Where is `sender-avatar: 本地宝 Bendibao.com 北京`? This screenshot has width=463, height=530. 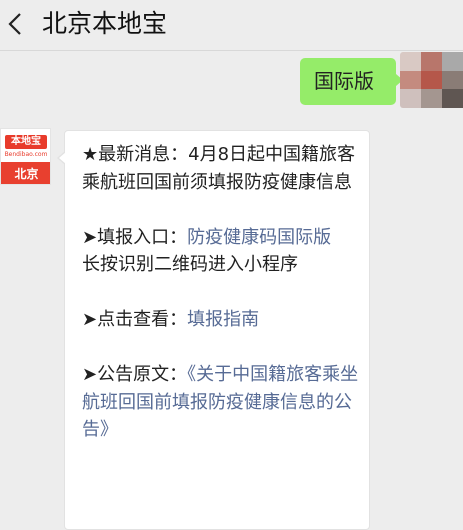
sender-avatar: 本地宝 Bendibao.com 北京 is located at coordinates (25, 156).